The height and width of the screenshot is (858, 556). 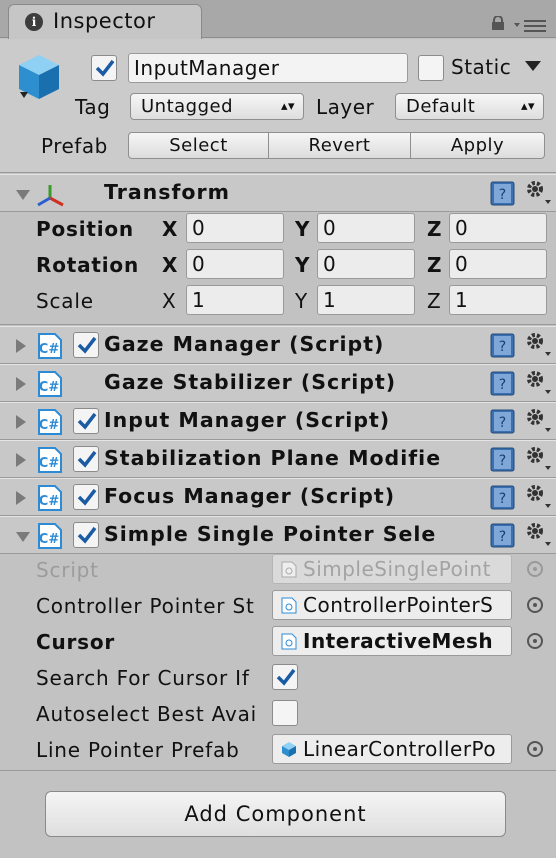 I want to click on tag-dropdown: Untagged ▴▾, so click(x=217, y=106).